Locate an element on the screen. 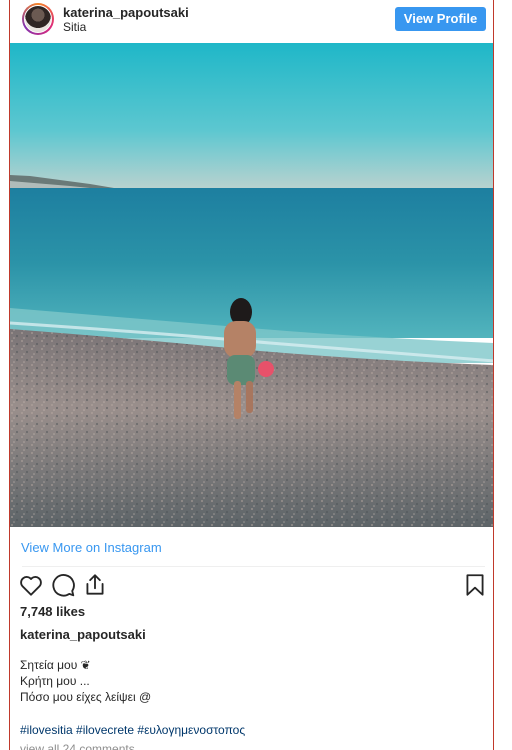 This screenshot has width=512, height=750. view-comments-link: view all 24 comments is located at coordinates (77, 746).